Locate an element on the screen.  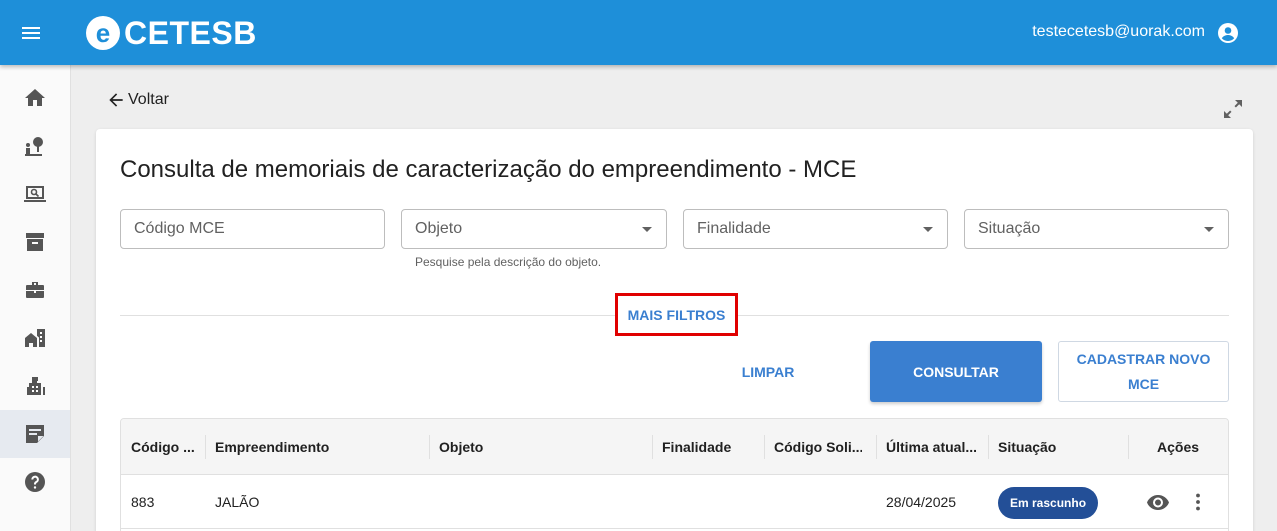
account-circle-icon is located at coordinates (1228, 33).